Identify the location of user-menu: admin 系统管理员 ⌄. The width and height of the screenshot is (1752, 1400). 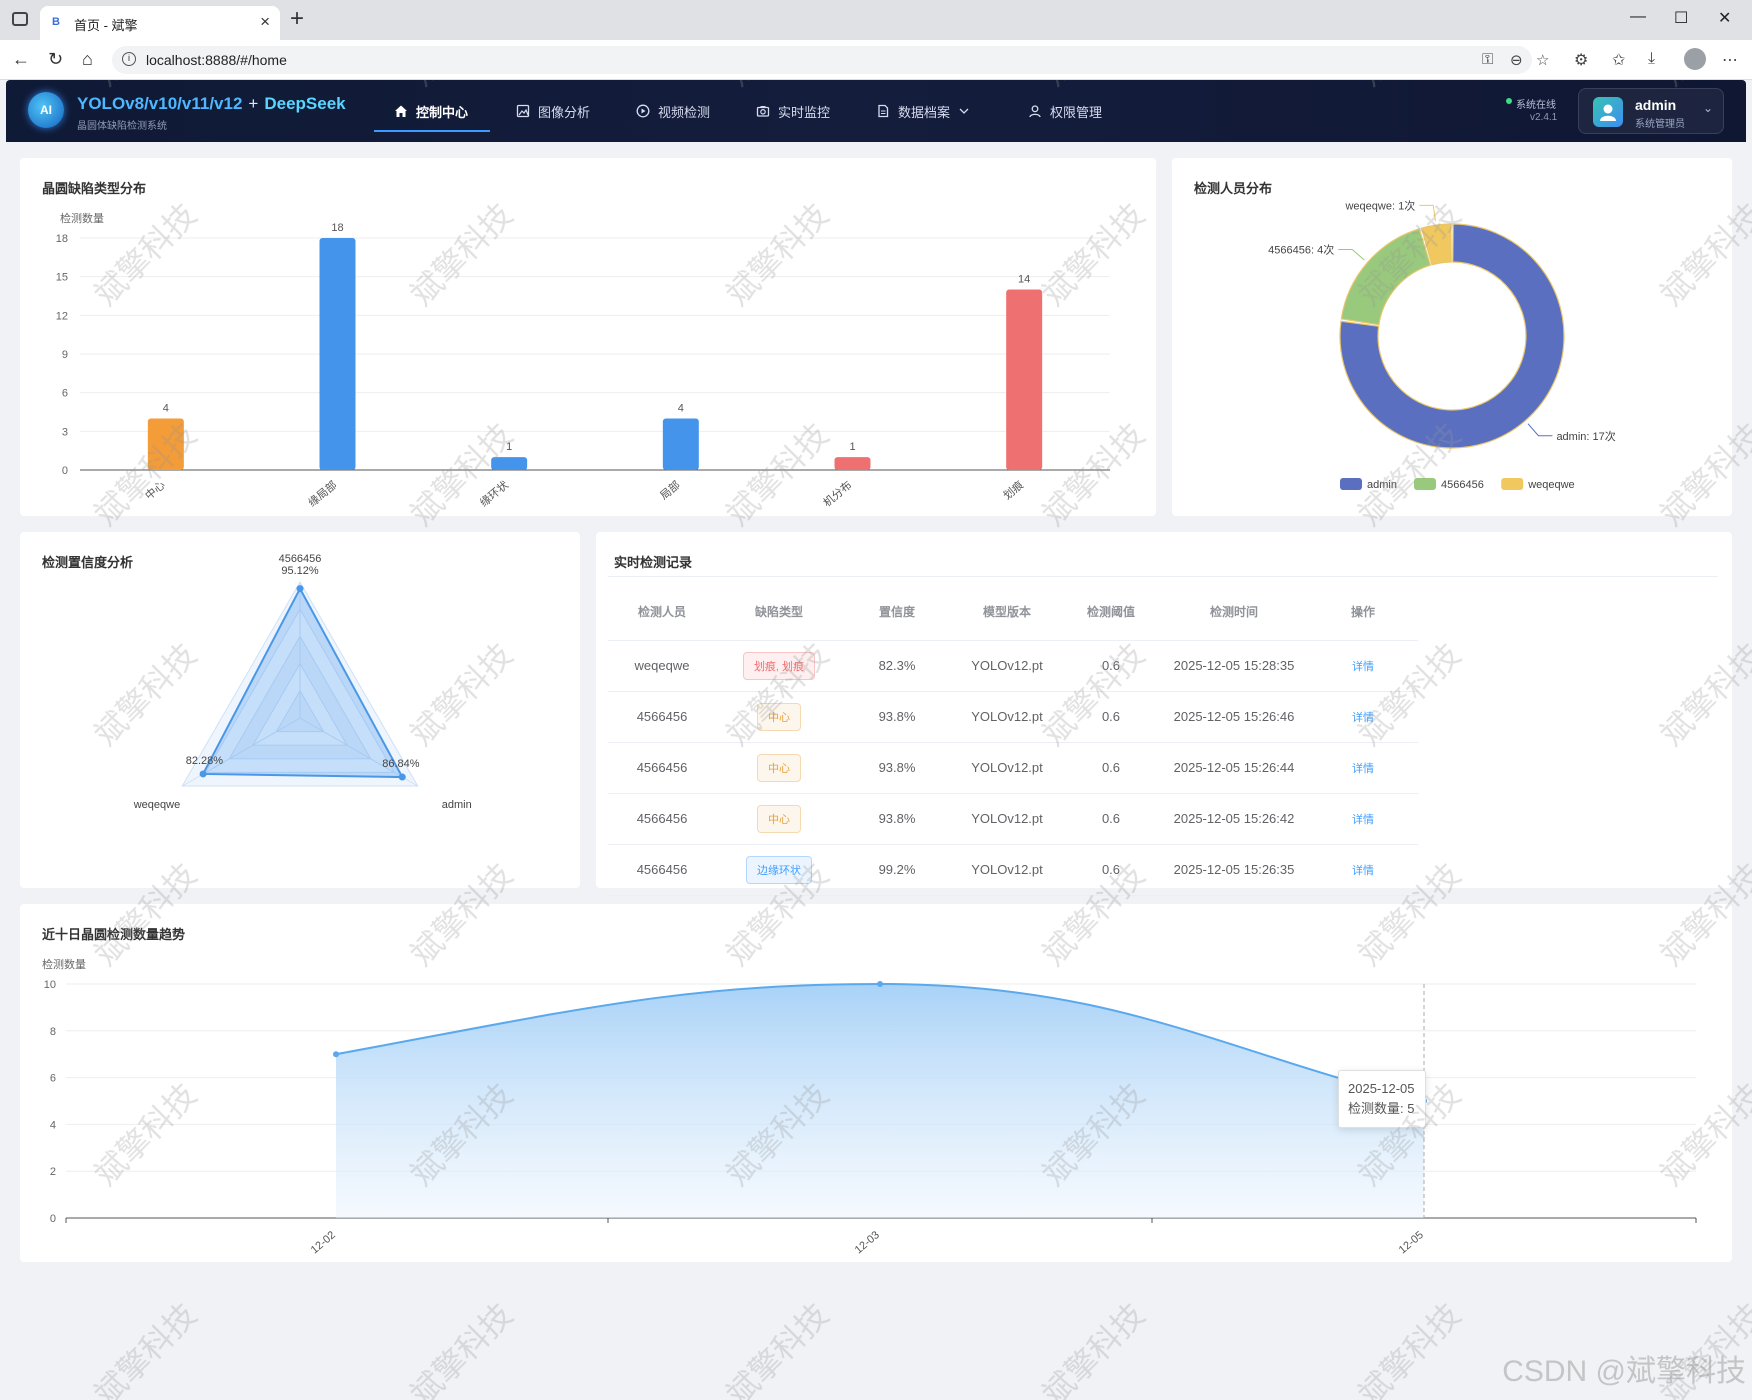
(1651, 111).